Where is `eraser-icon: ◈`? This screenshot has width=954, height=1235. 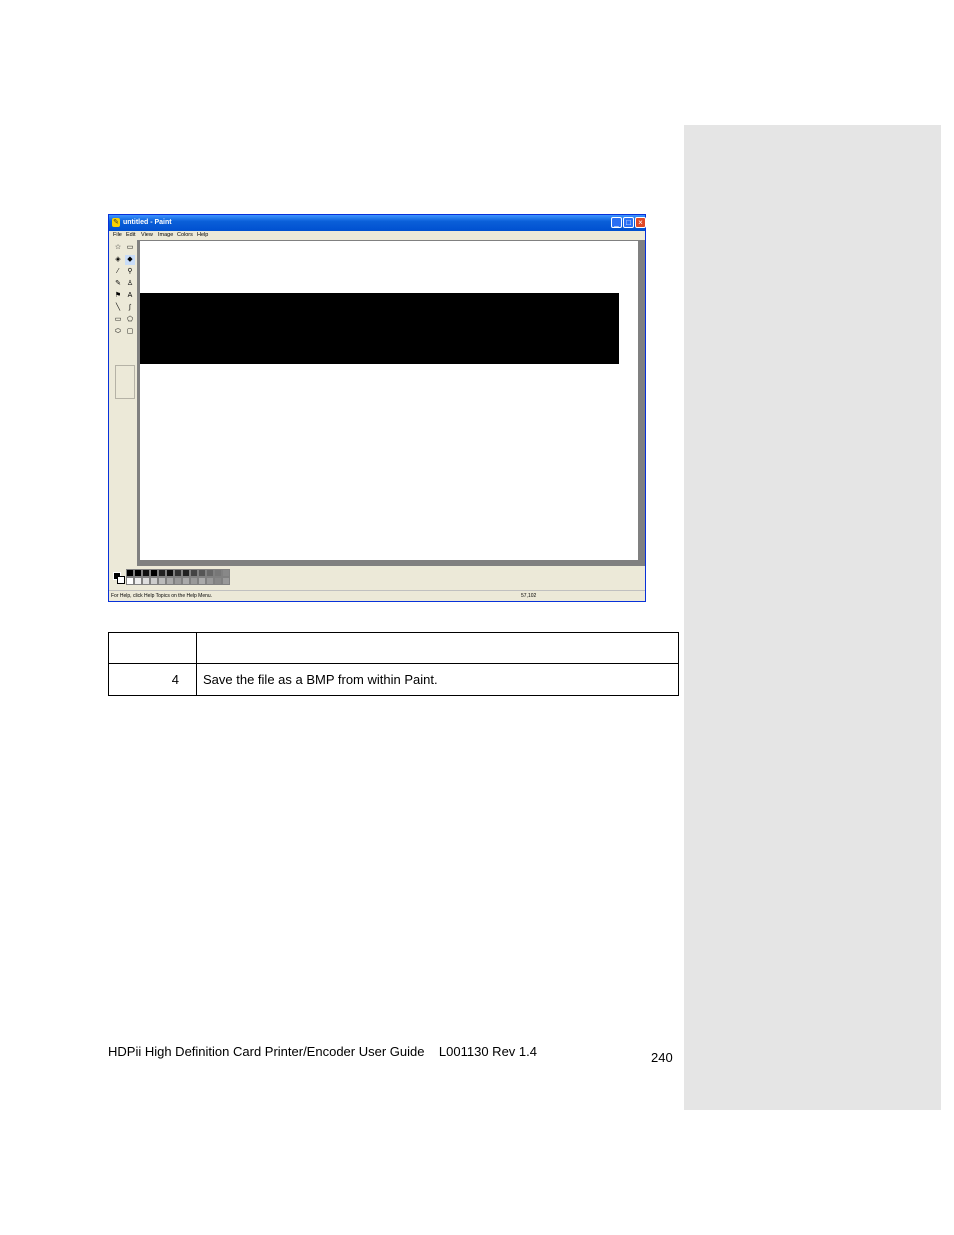
eraser-icon: ◈ is located at coordinates (118, 260).